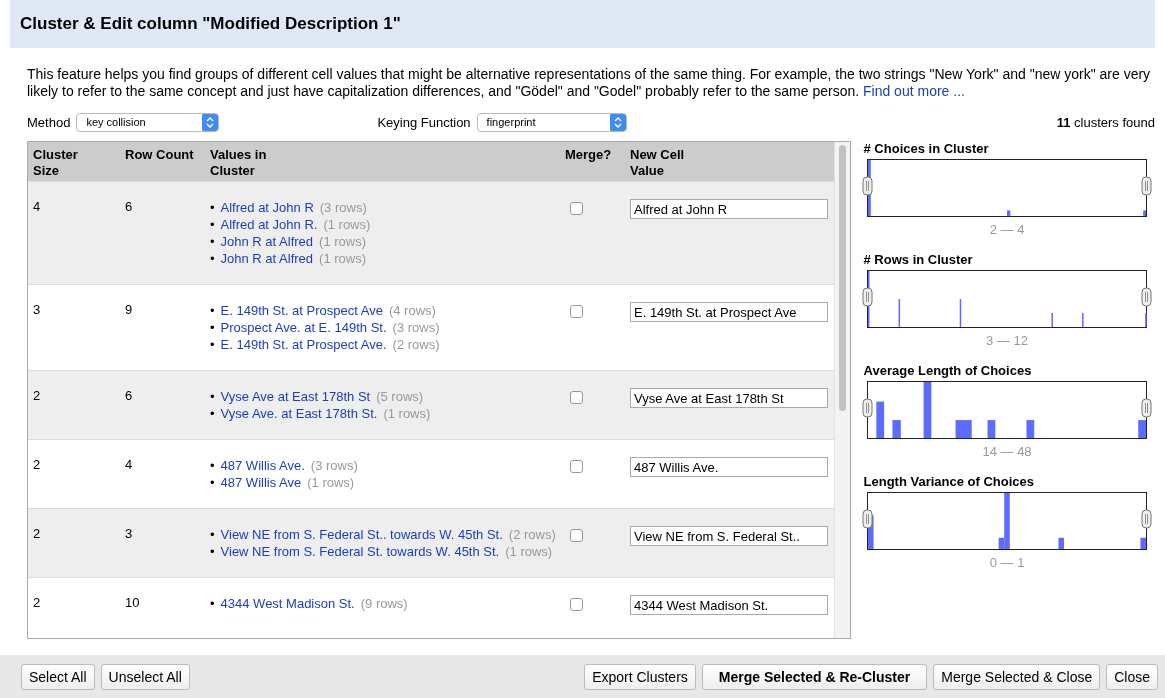 This screenshot has width=1165, height=698. Describe the element at coordinates (948, 371) in the screenshot. I see `histogram-title: Average Length of Choices` at that location.